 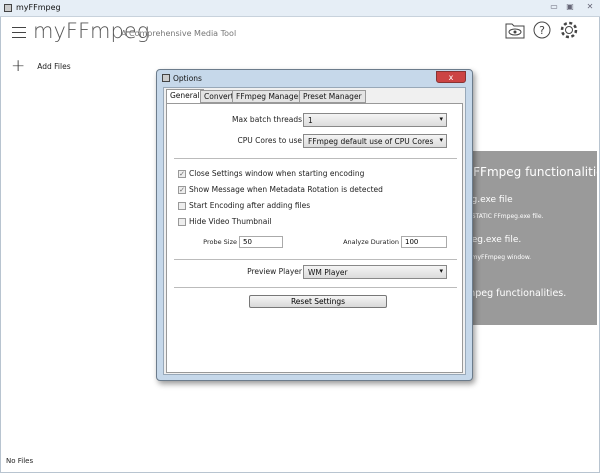 What do you see at coordinates (494, 240) in the screenshot?
I see `info-line: peg.exe file.` at bounding box center [494, 240].